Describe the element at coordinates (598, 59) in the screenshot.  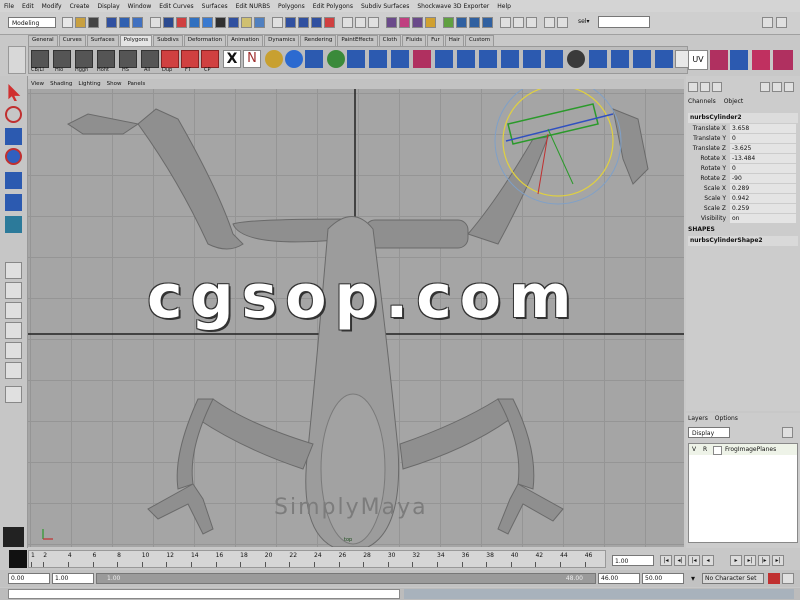
I see `shelf-append-icon` at that location.